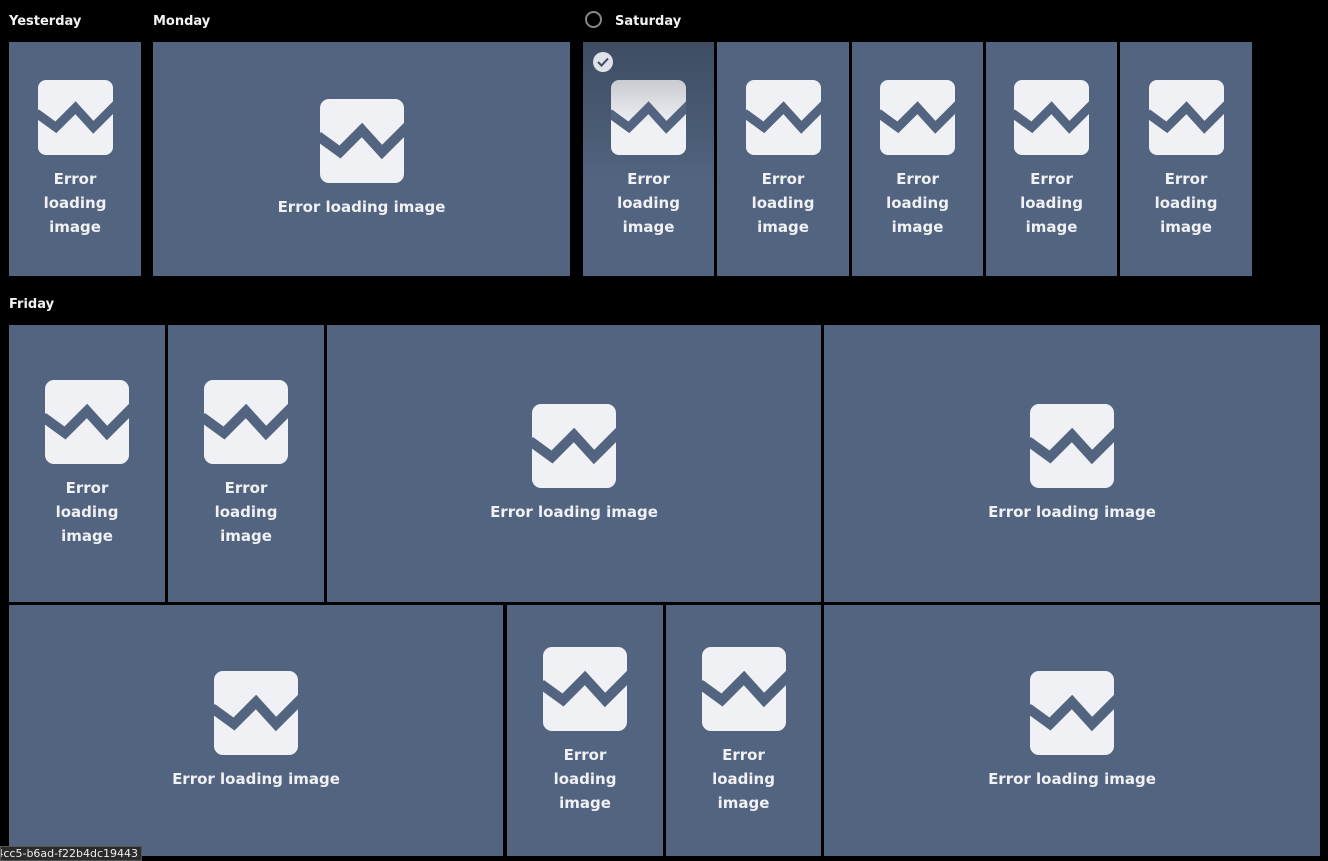 The height and width of the screenshot is (861, 1328). I want to click on group-title-saturday: Saturday, so click(648, 21).